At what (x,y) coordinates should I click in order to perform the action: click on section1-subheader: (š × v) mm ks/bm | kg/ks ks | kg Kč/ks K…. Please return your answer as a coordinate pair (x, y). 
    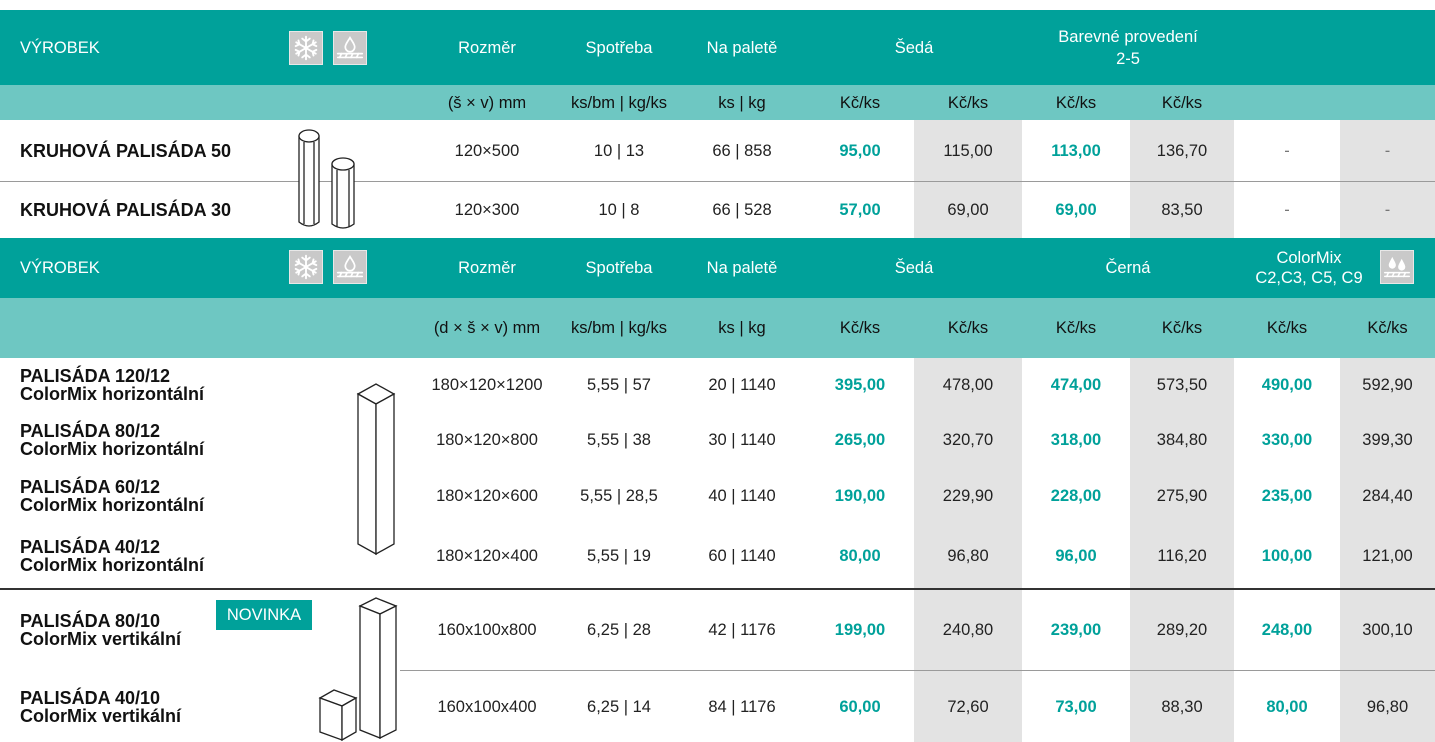
    Looking at the image, I should click on (717, 102).